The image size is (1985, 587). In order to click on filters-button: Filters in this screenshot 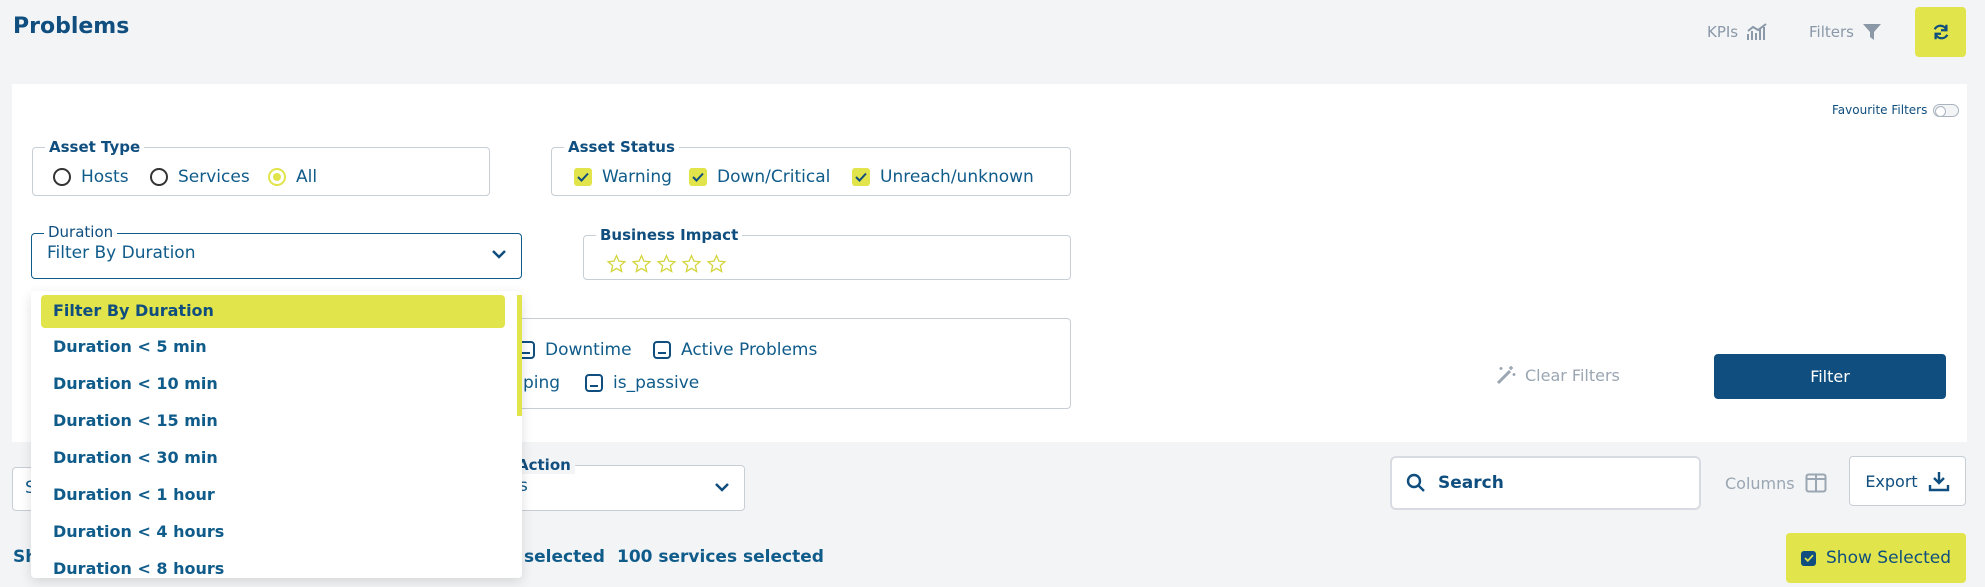, I will do `click(1845, 32)`.